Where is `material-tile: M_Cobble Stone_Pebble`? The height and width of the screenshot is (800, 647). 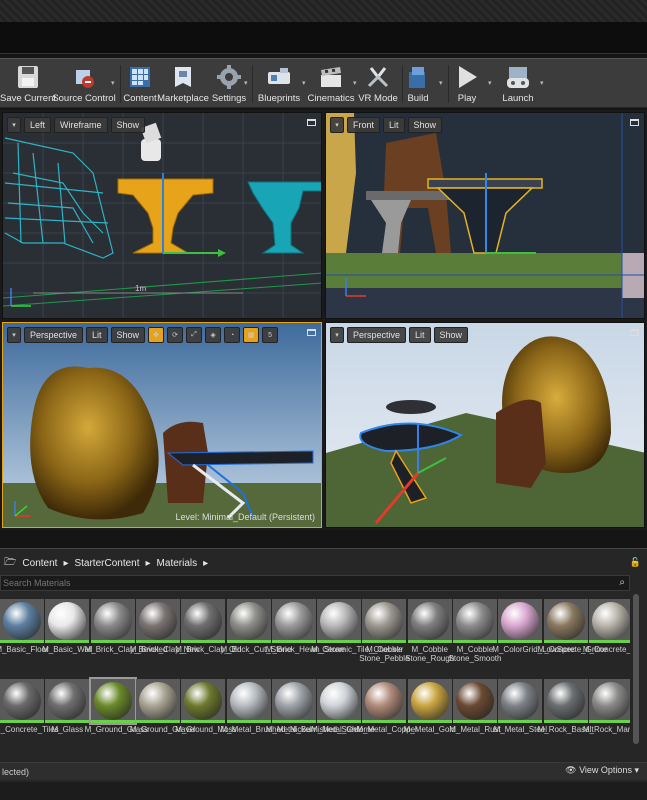 material-tile: M_Cobble Stone_Pebble is located at coordinates (384, 631).